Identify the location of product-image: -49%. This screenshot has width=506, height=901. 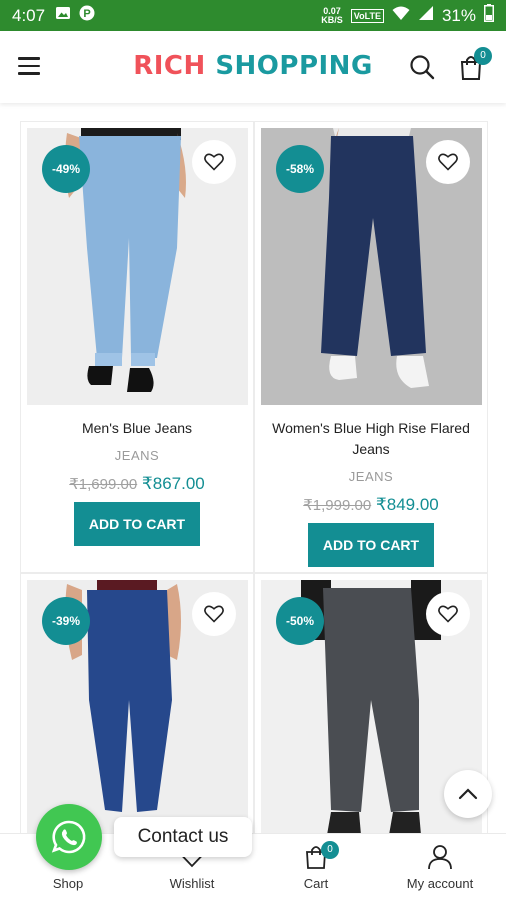
(137, 266).